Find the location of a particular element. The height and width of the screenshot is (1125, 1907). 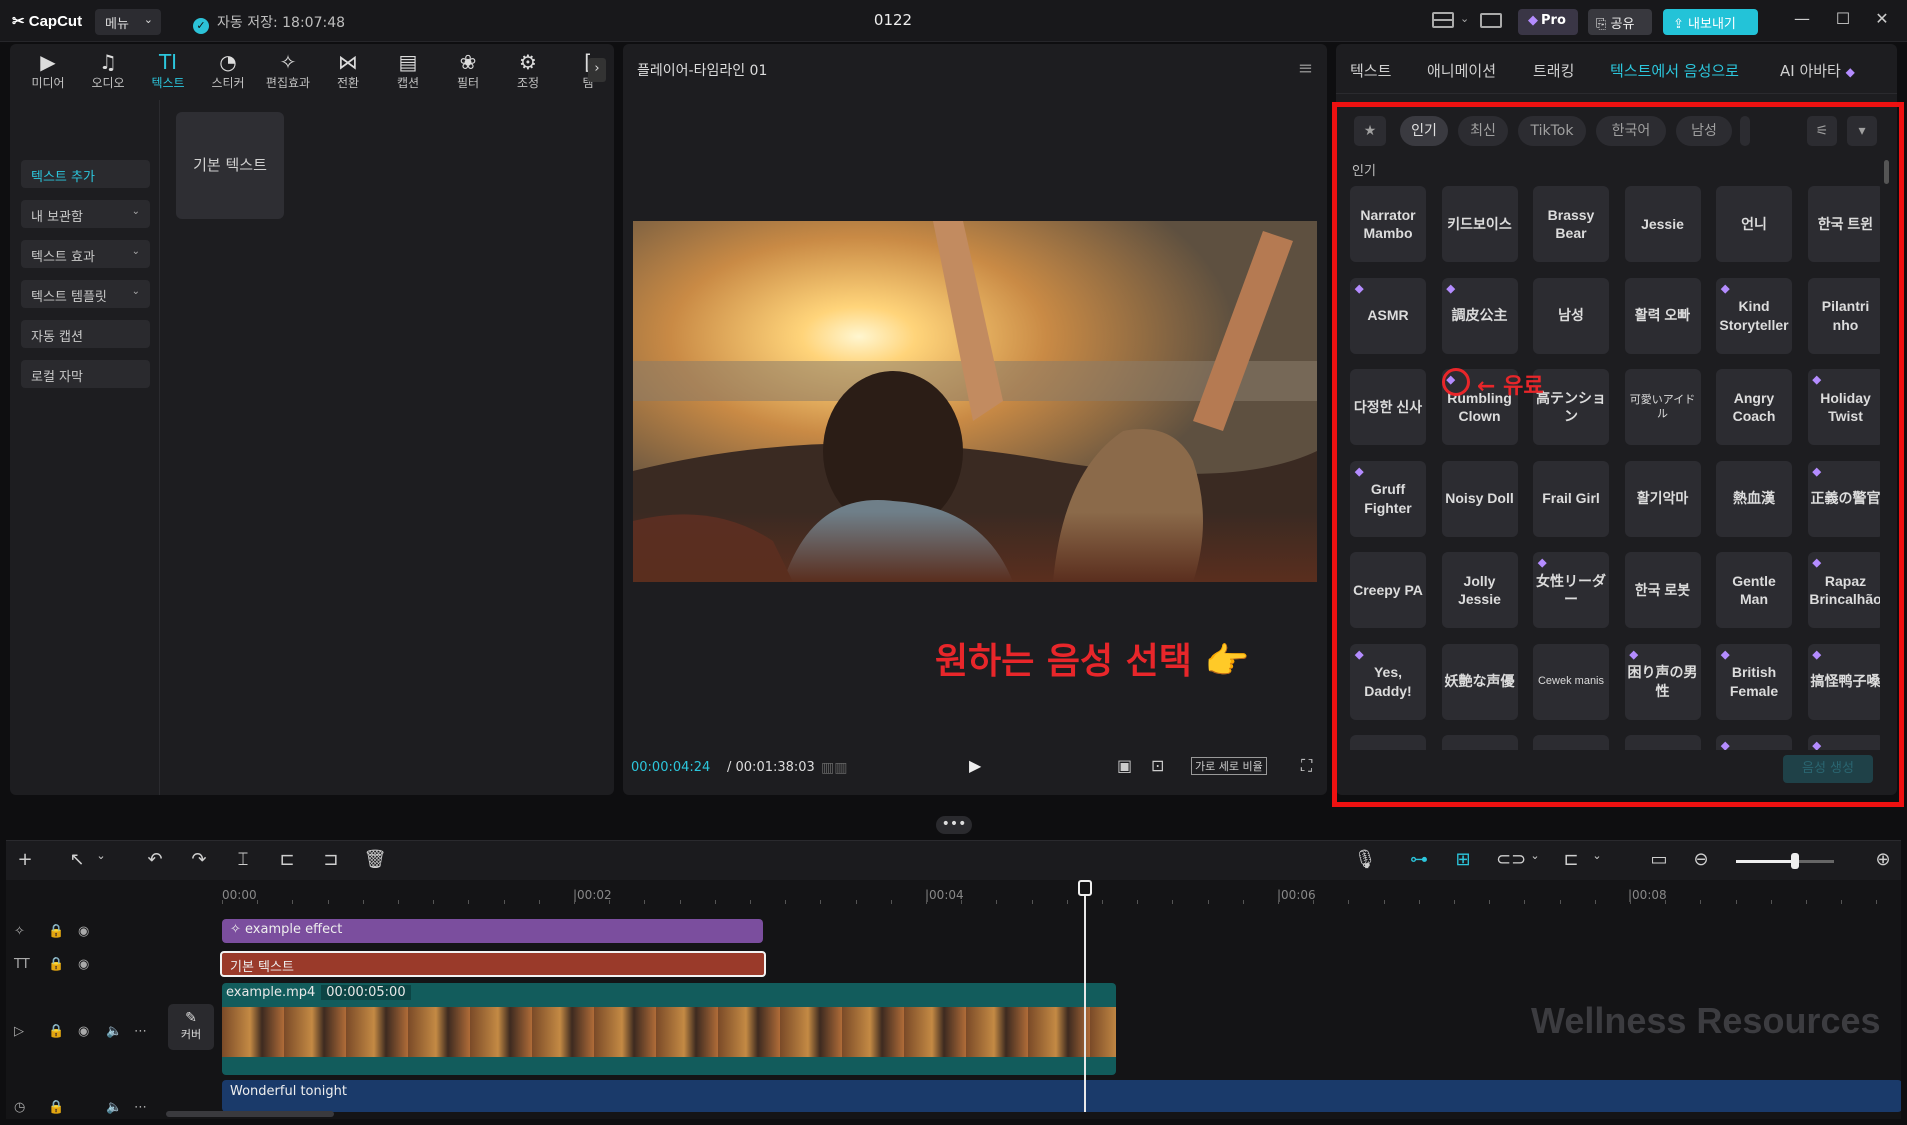

trim-right-icon: ⊐ is located at coordinates (331, 859).